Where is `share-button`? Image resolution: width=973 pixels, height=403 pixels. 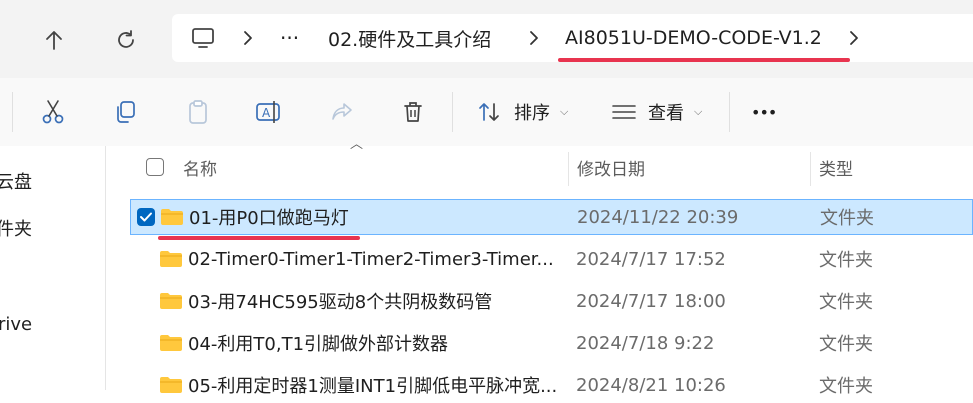 share-button is located at coordinates (342, 112).